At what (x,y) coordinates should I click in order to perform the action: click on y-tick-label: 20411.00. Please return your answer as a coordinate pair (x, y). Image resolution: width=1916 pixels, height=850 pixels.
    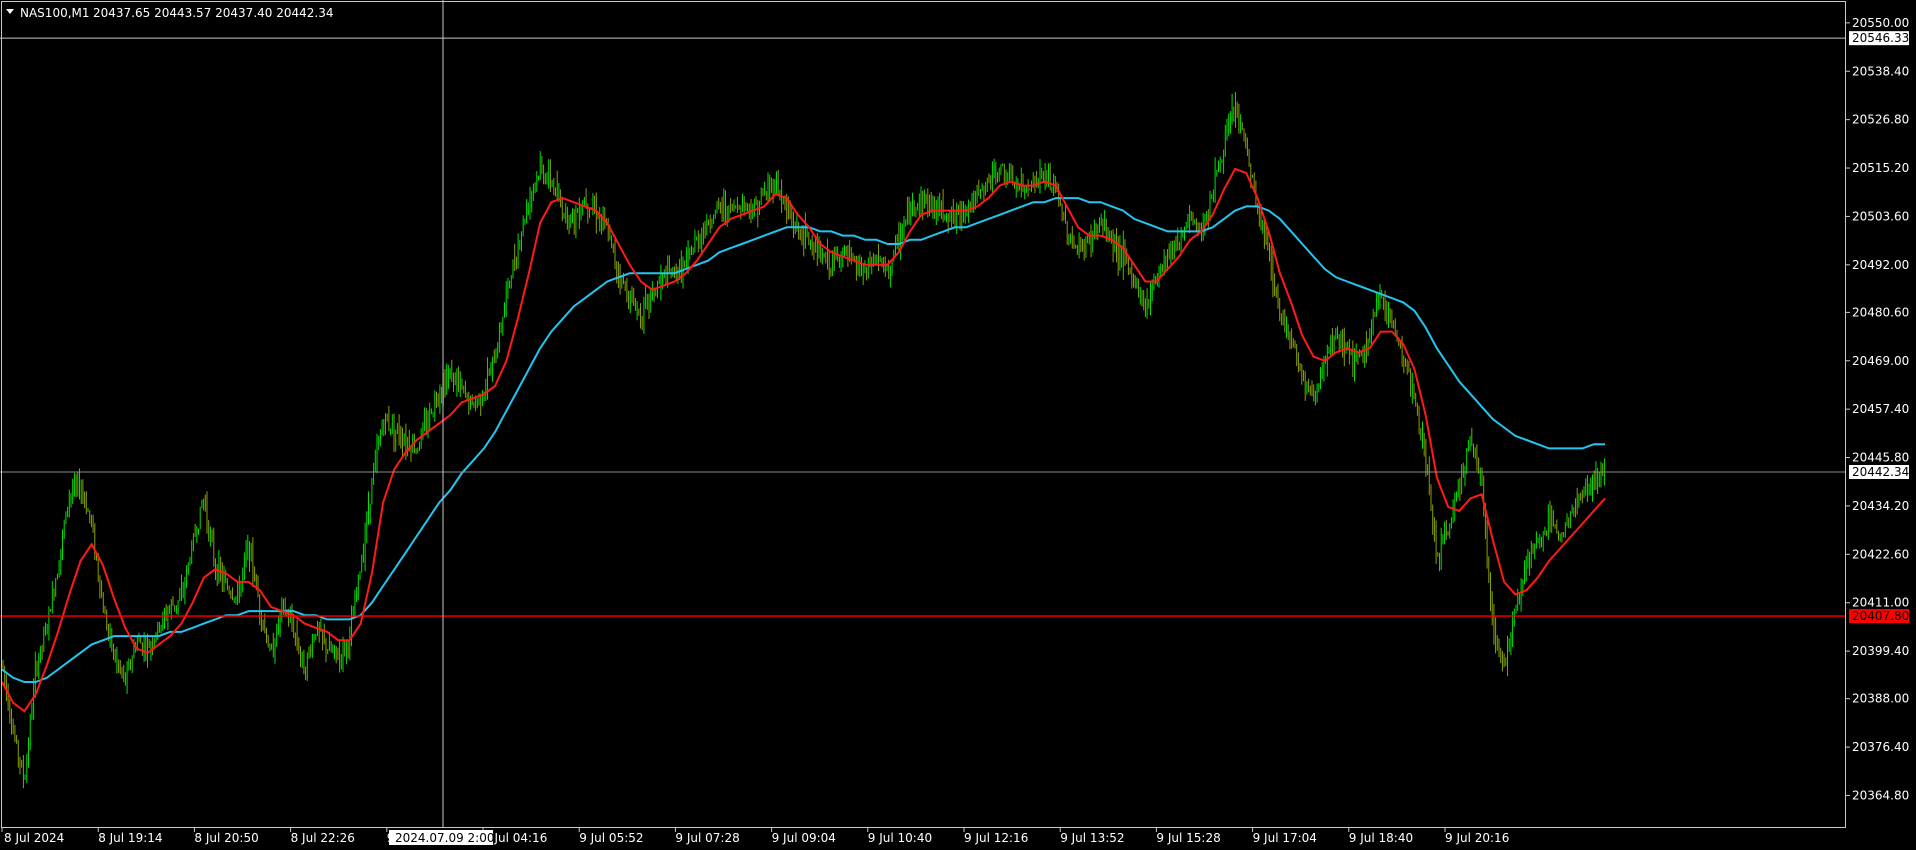
    Looking at the image, I should click on (1880, 603).